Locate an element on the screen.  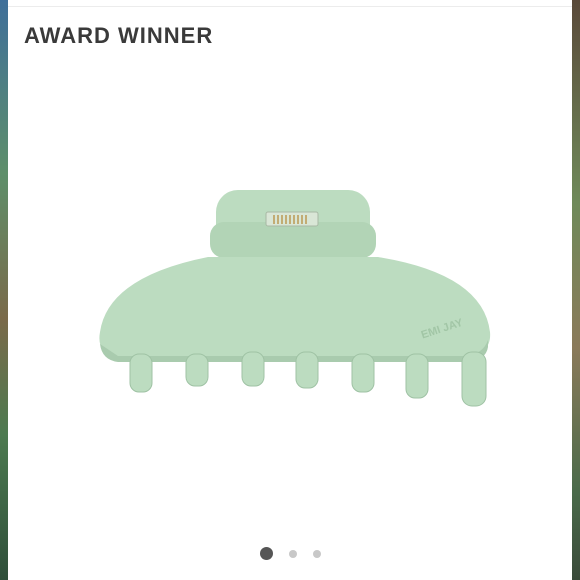
clip-body is located at coordinates (295, 306).